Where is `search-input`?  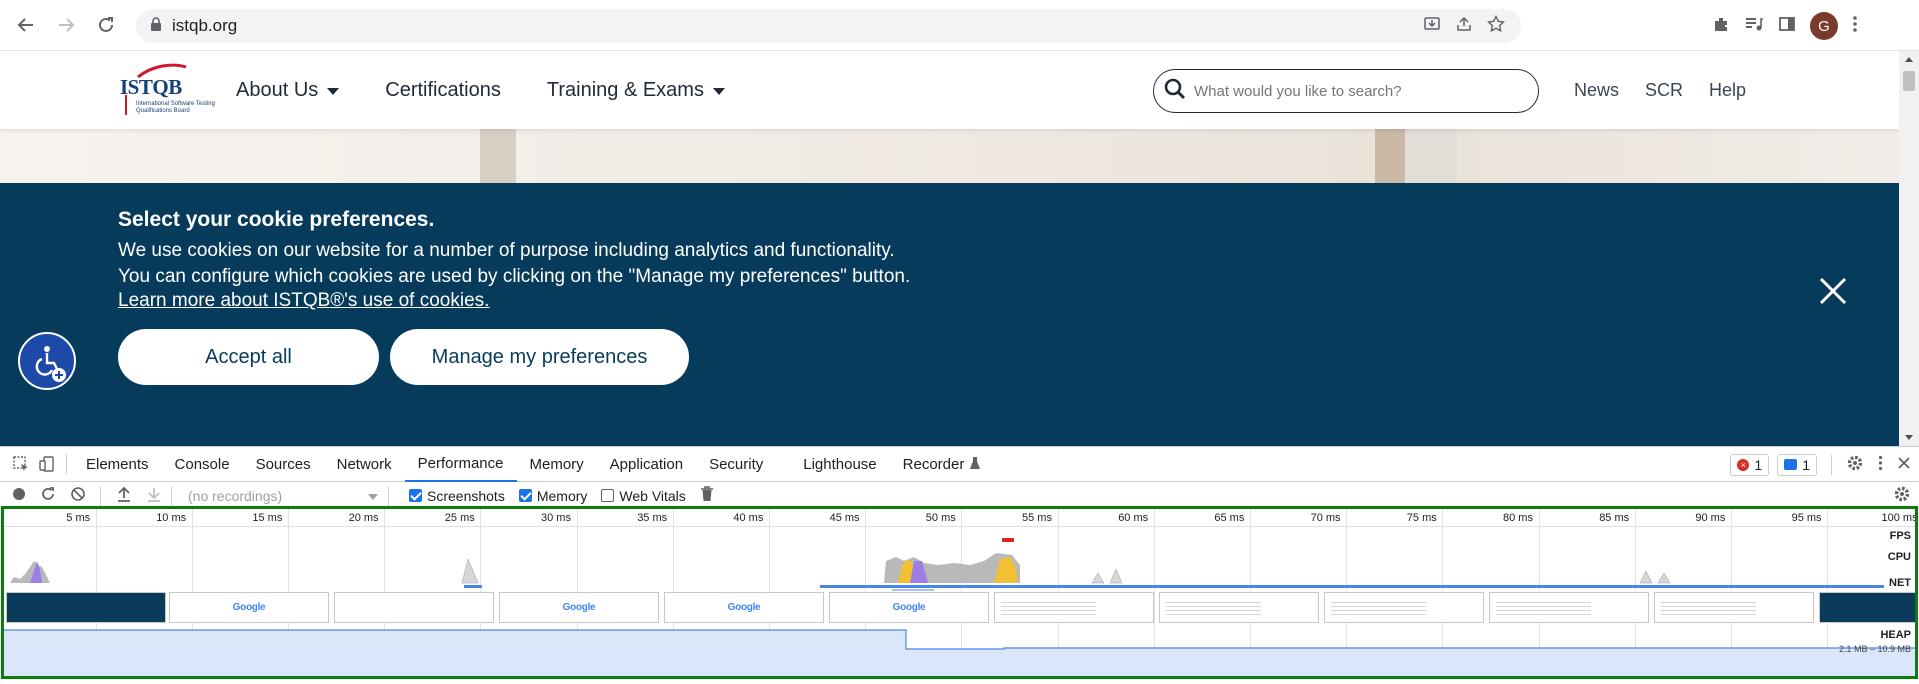 search-input is located at coordinates (1354, 91).